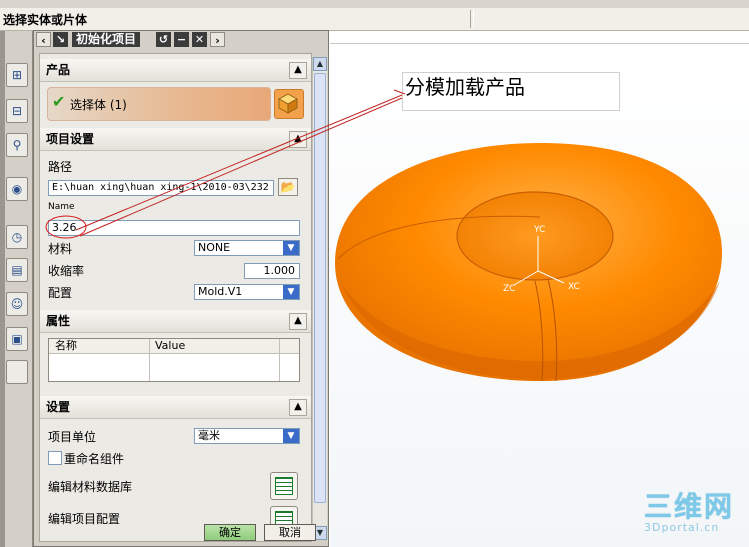 This screenshot has width=749, height=547. I want to click on roles-icon: ☺, so click(17, 304).